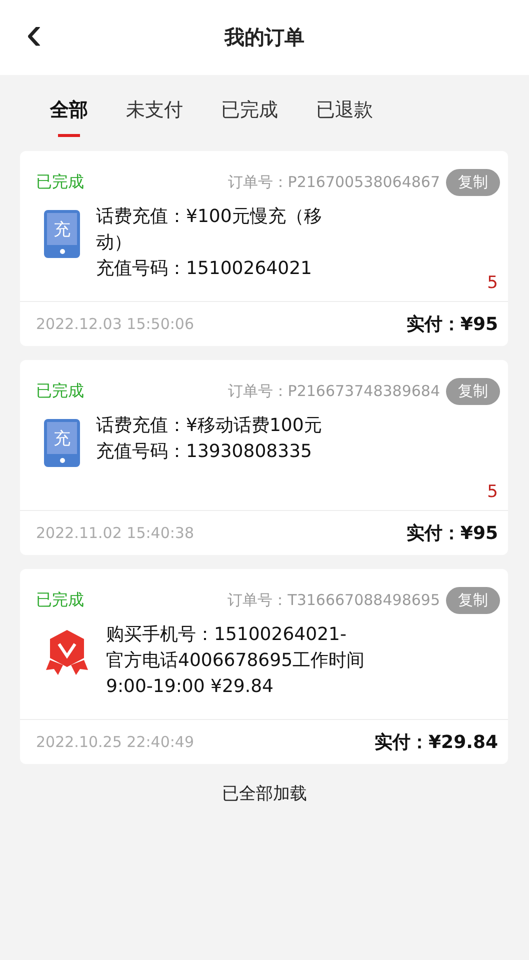  What do you see at coordinates (436, 742) in the screenshot?
I see `paid-amount: 实付：¥29.84` at bounding box center [436, 742].